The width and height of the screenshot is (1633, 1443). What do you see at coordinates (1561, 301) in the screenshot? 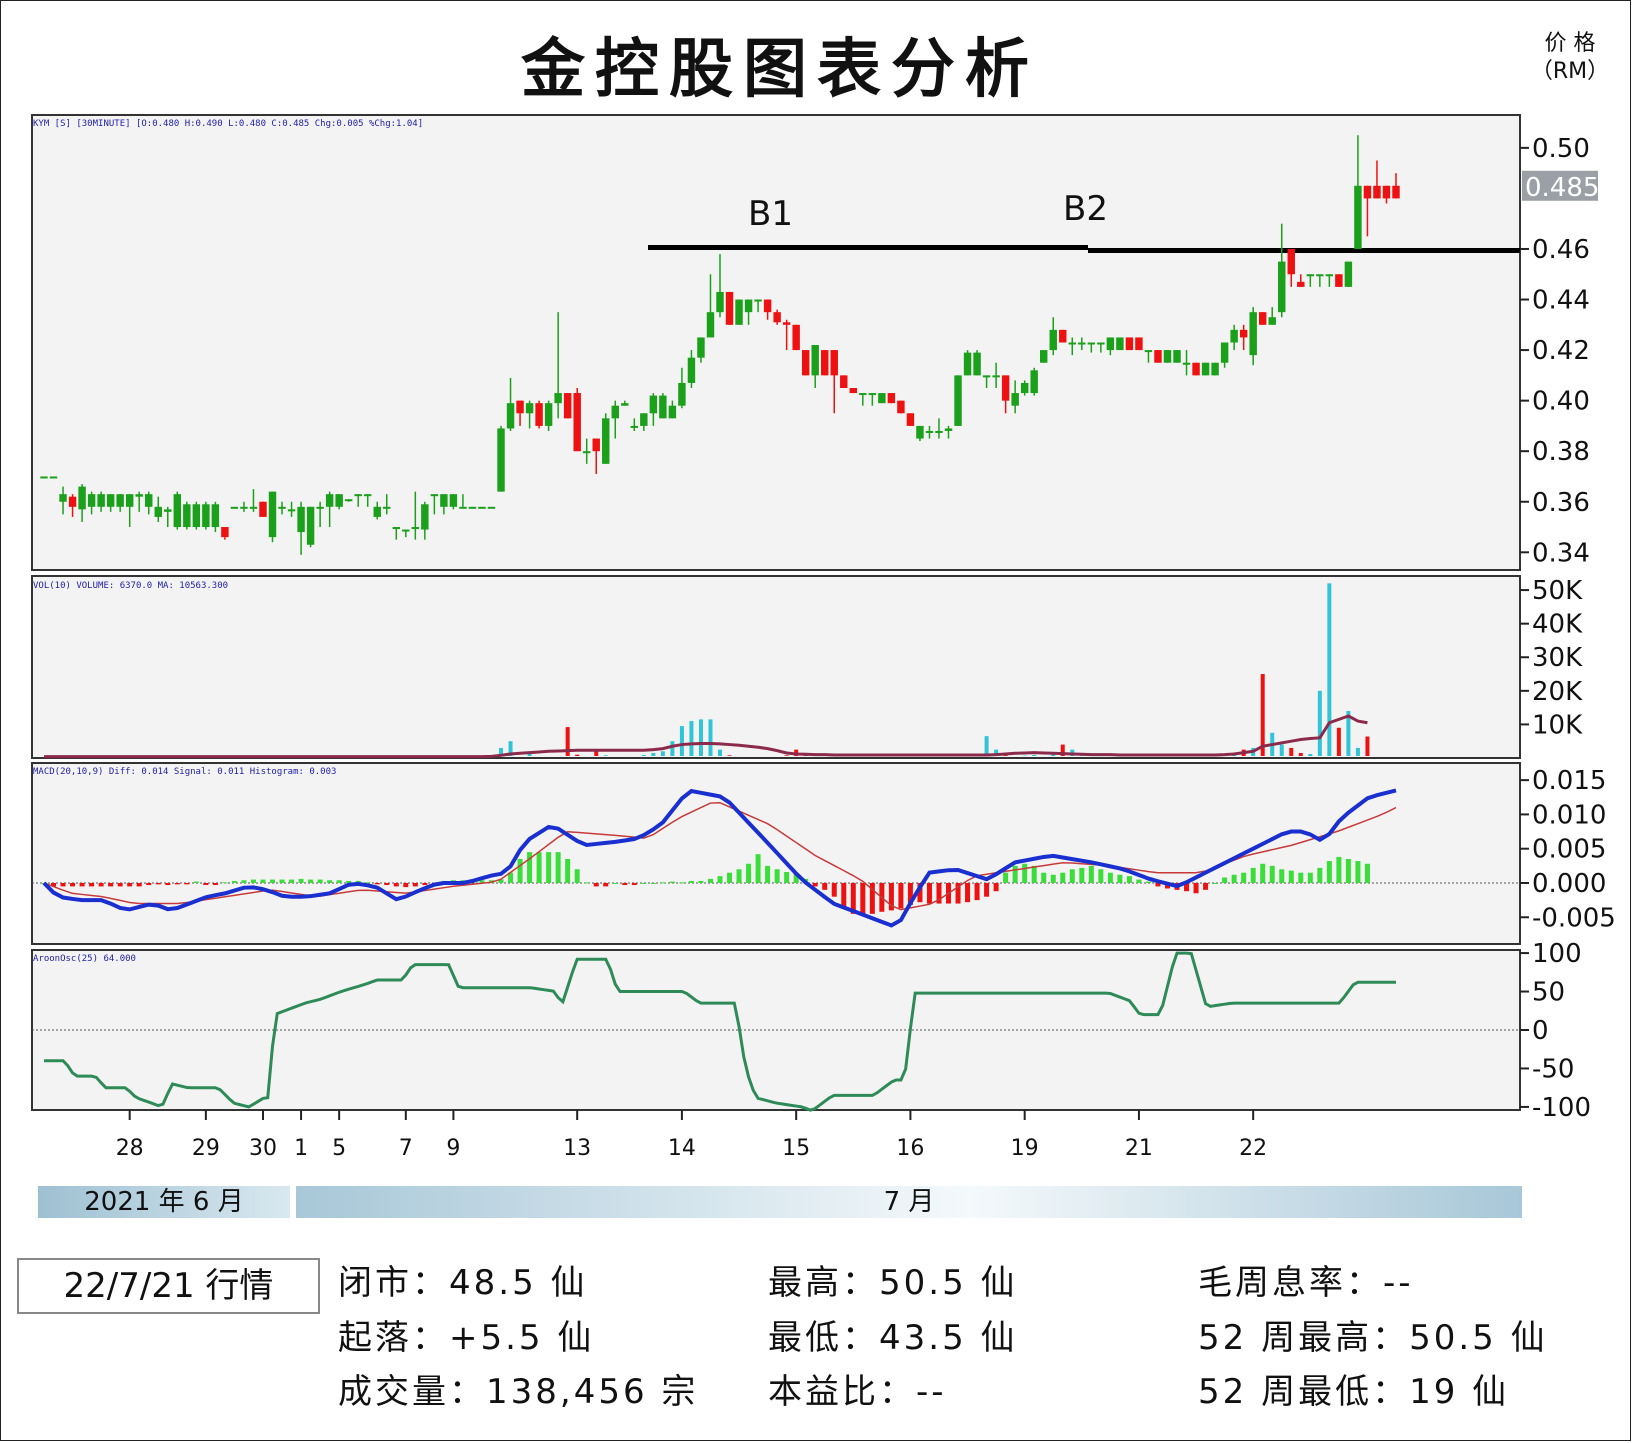
I see `price-tick-label: 0.44` at bounding box center [1561, 301].